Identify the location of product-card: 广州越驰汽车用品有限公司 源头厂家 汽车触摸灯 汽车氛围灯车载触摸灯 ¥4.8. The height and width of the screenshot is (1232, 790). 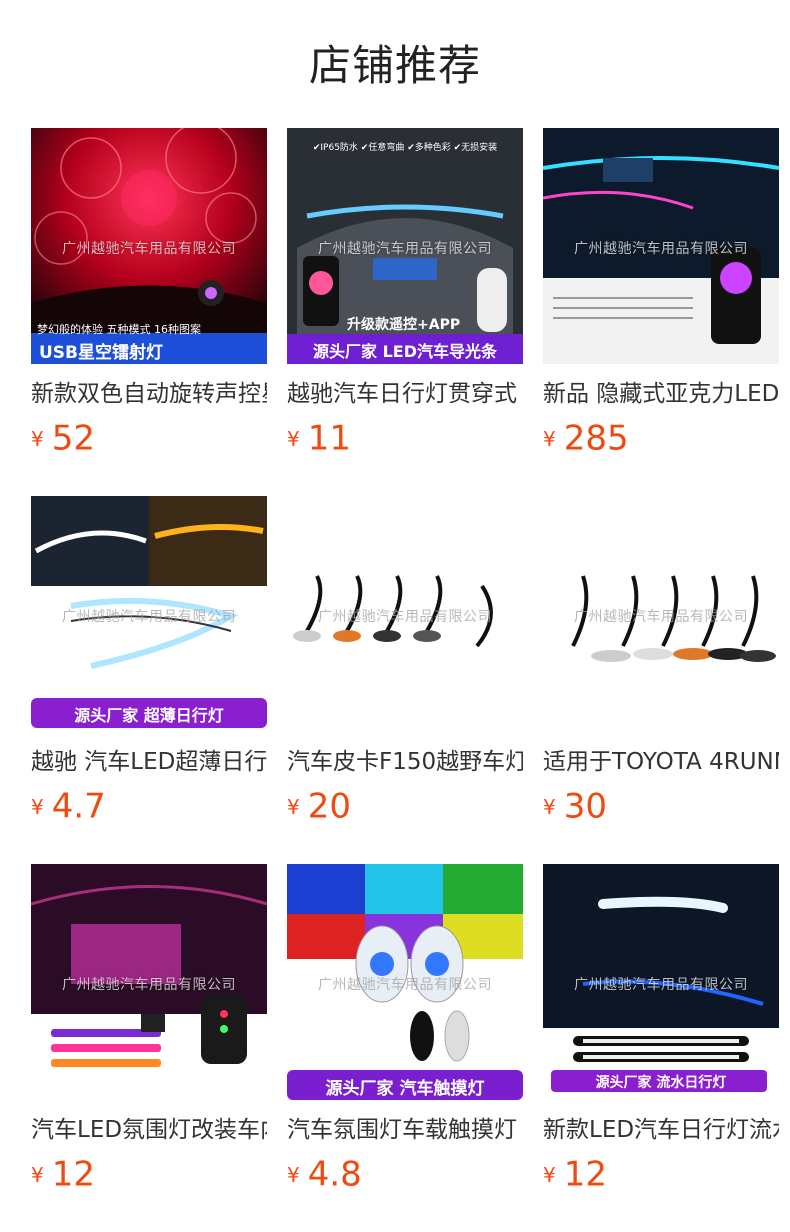
(405, 1030).